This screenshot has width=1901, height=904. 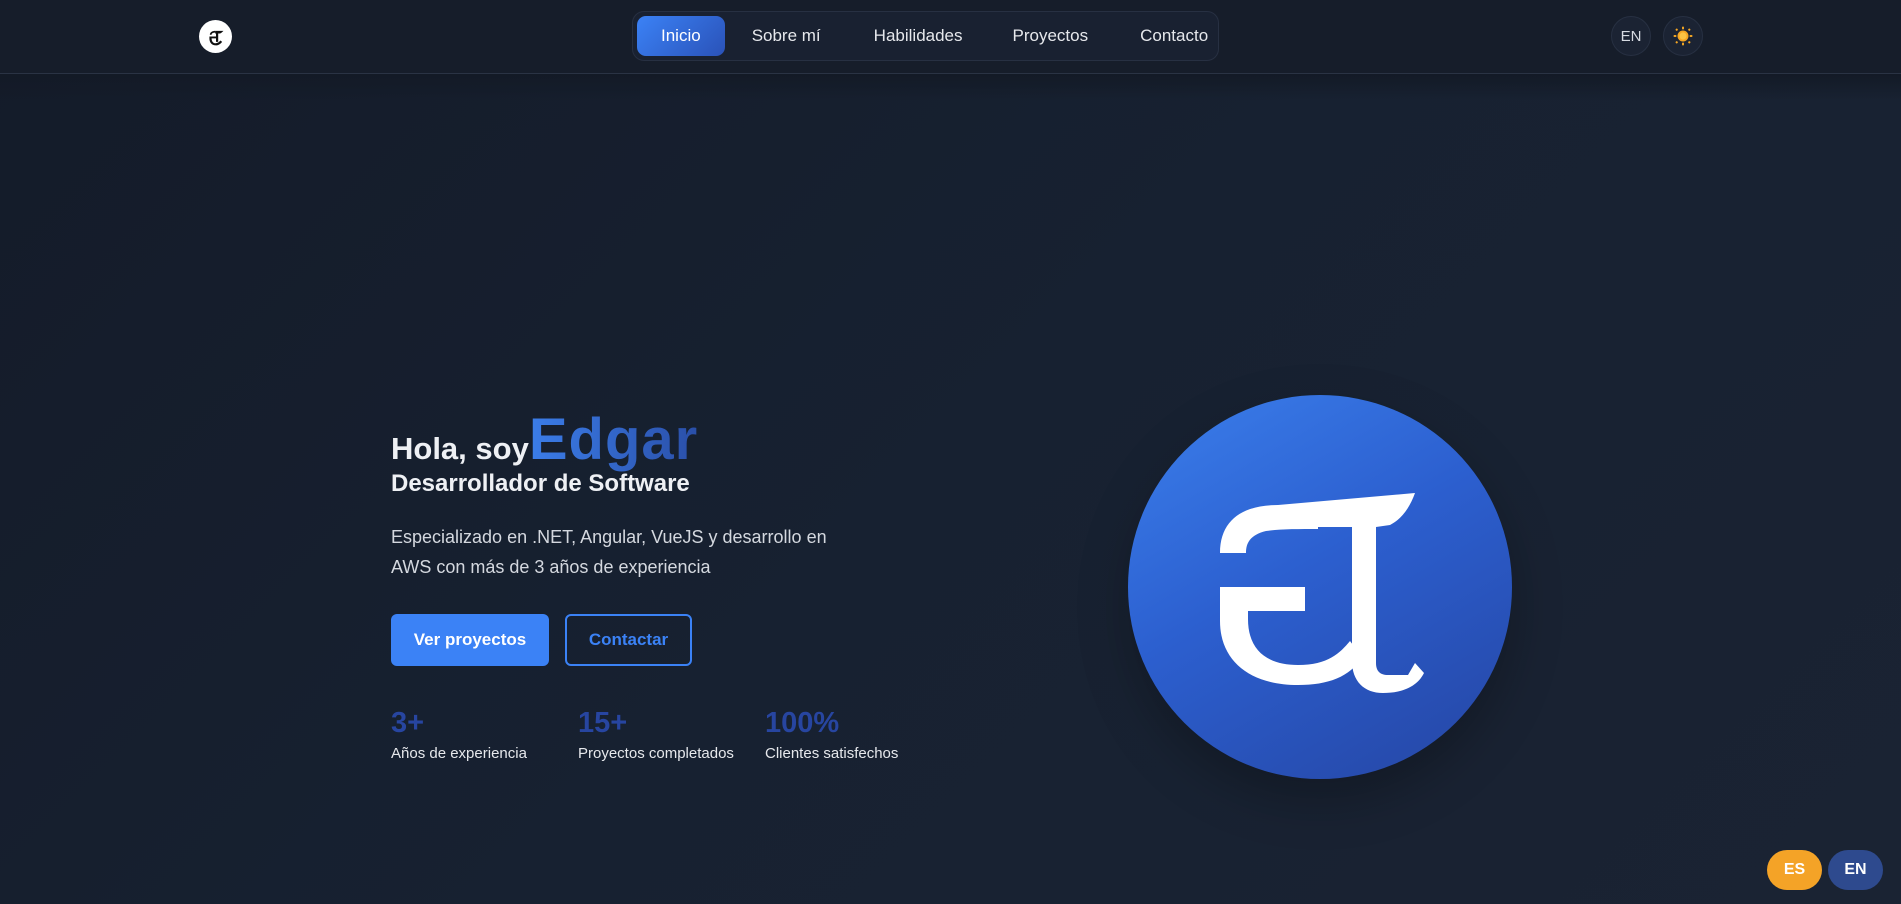 I want to click on theme-toggle-button, so click(x=1683, y=36).